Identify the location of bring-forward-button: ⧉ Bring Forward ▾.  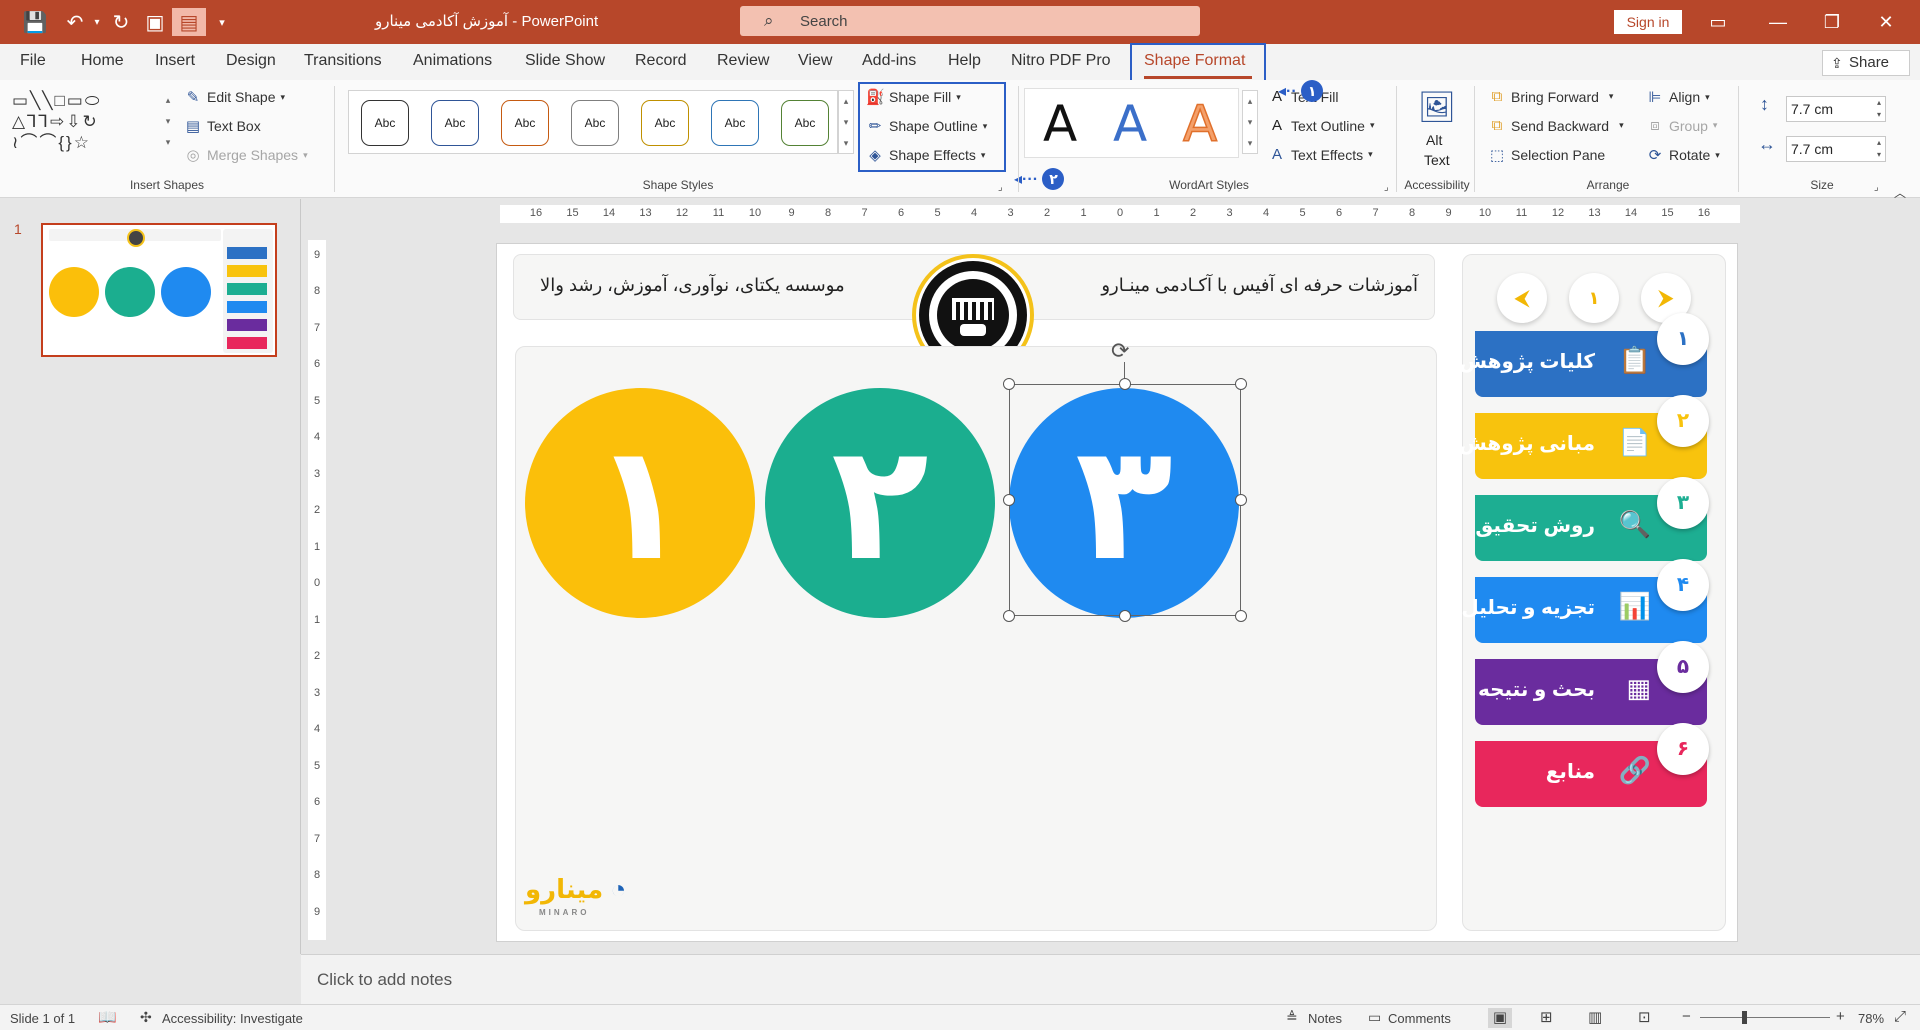
(1551, 96).